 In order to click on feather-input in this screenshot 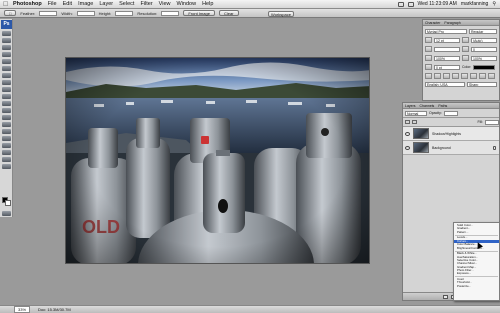, I will do `click(48, 13)`.